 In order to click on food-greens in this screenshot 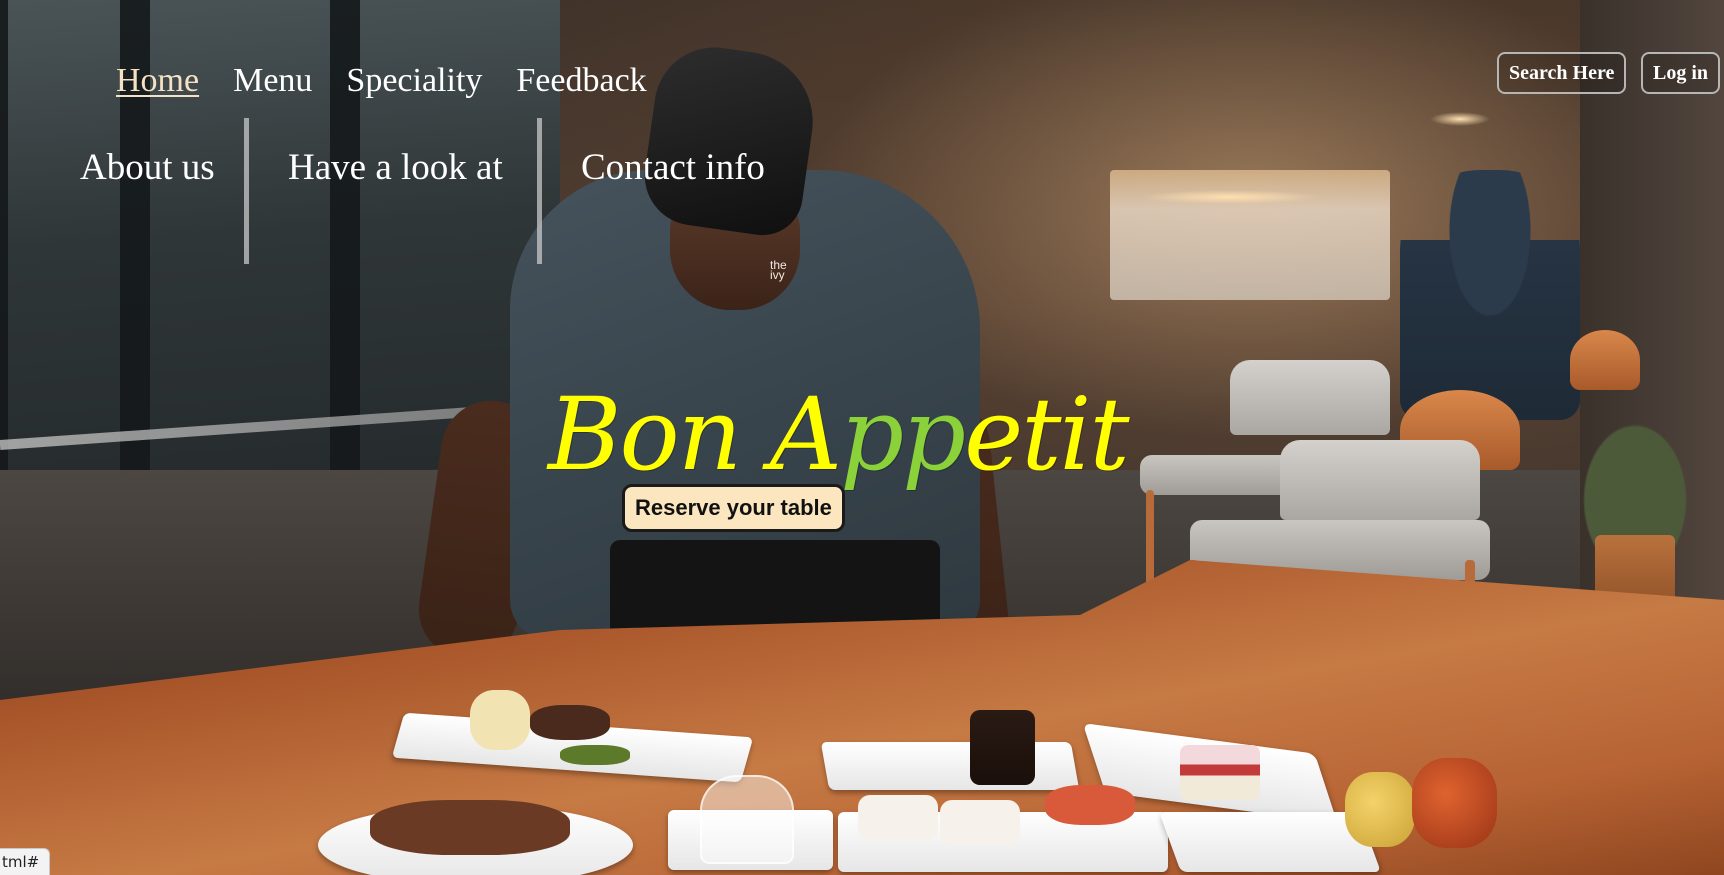, I will do `click(595, 755)`.